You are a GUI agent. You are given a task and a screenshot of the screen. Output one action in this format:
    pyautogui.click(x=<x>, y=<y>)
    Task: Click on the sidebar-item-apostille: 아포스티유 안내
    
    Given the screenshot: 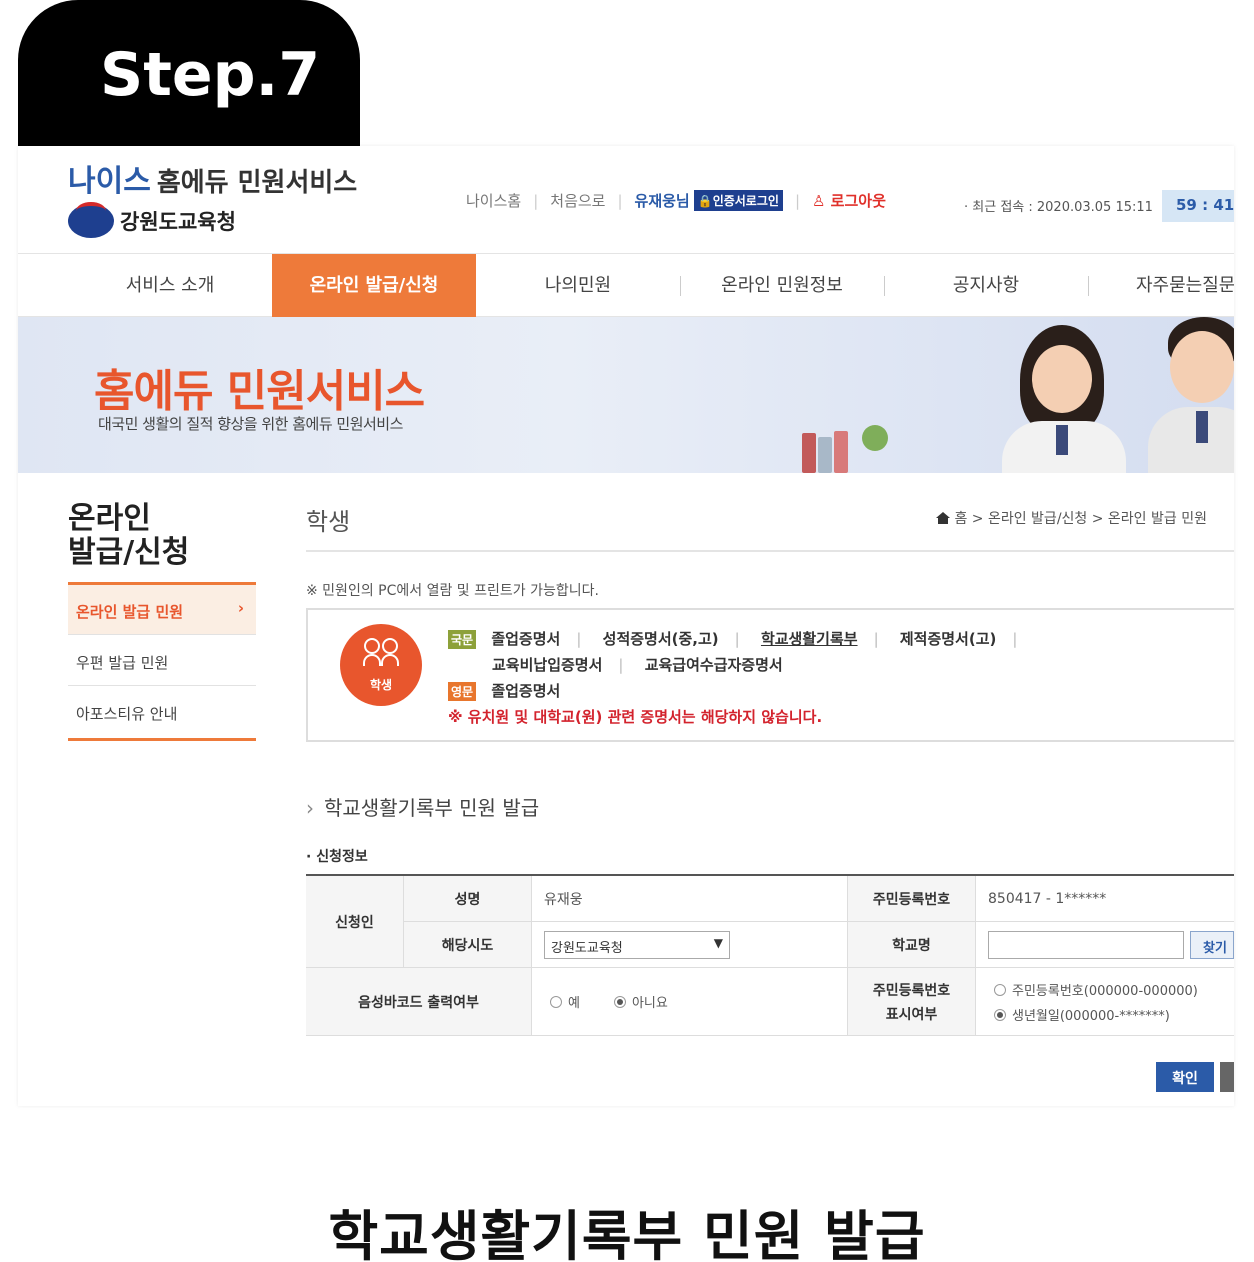 What is the action you would take?
    pyautogui.click(x=162, y=712)
    